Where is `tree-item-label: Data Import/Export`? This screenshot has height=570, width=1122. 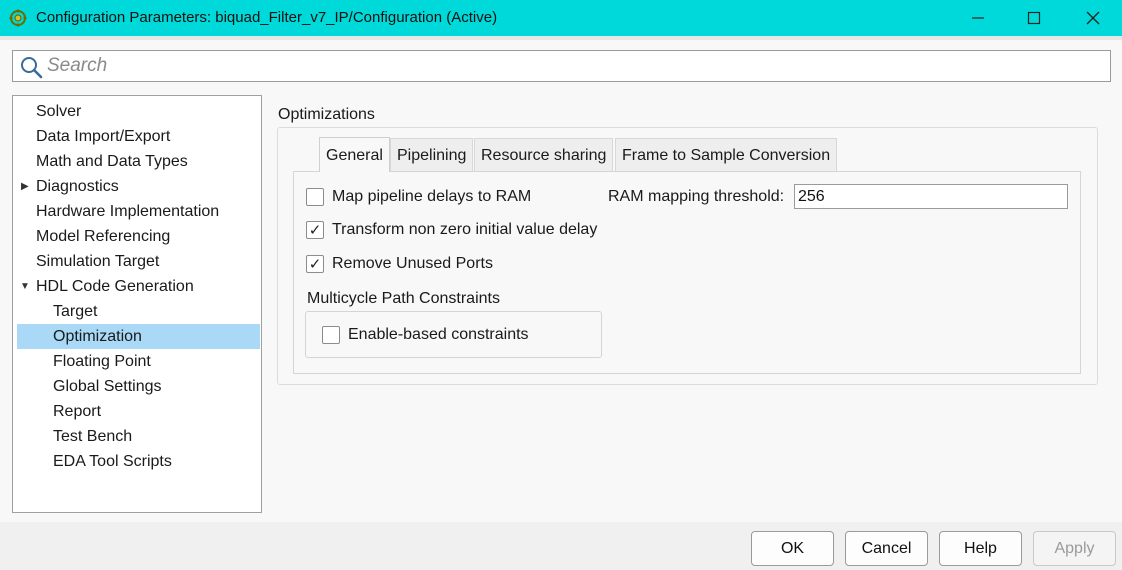
tree-item-label: Data Import/Export is located at coordinates (103, 136).